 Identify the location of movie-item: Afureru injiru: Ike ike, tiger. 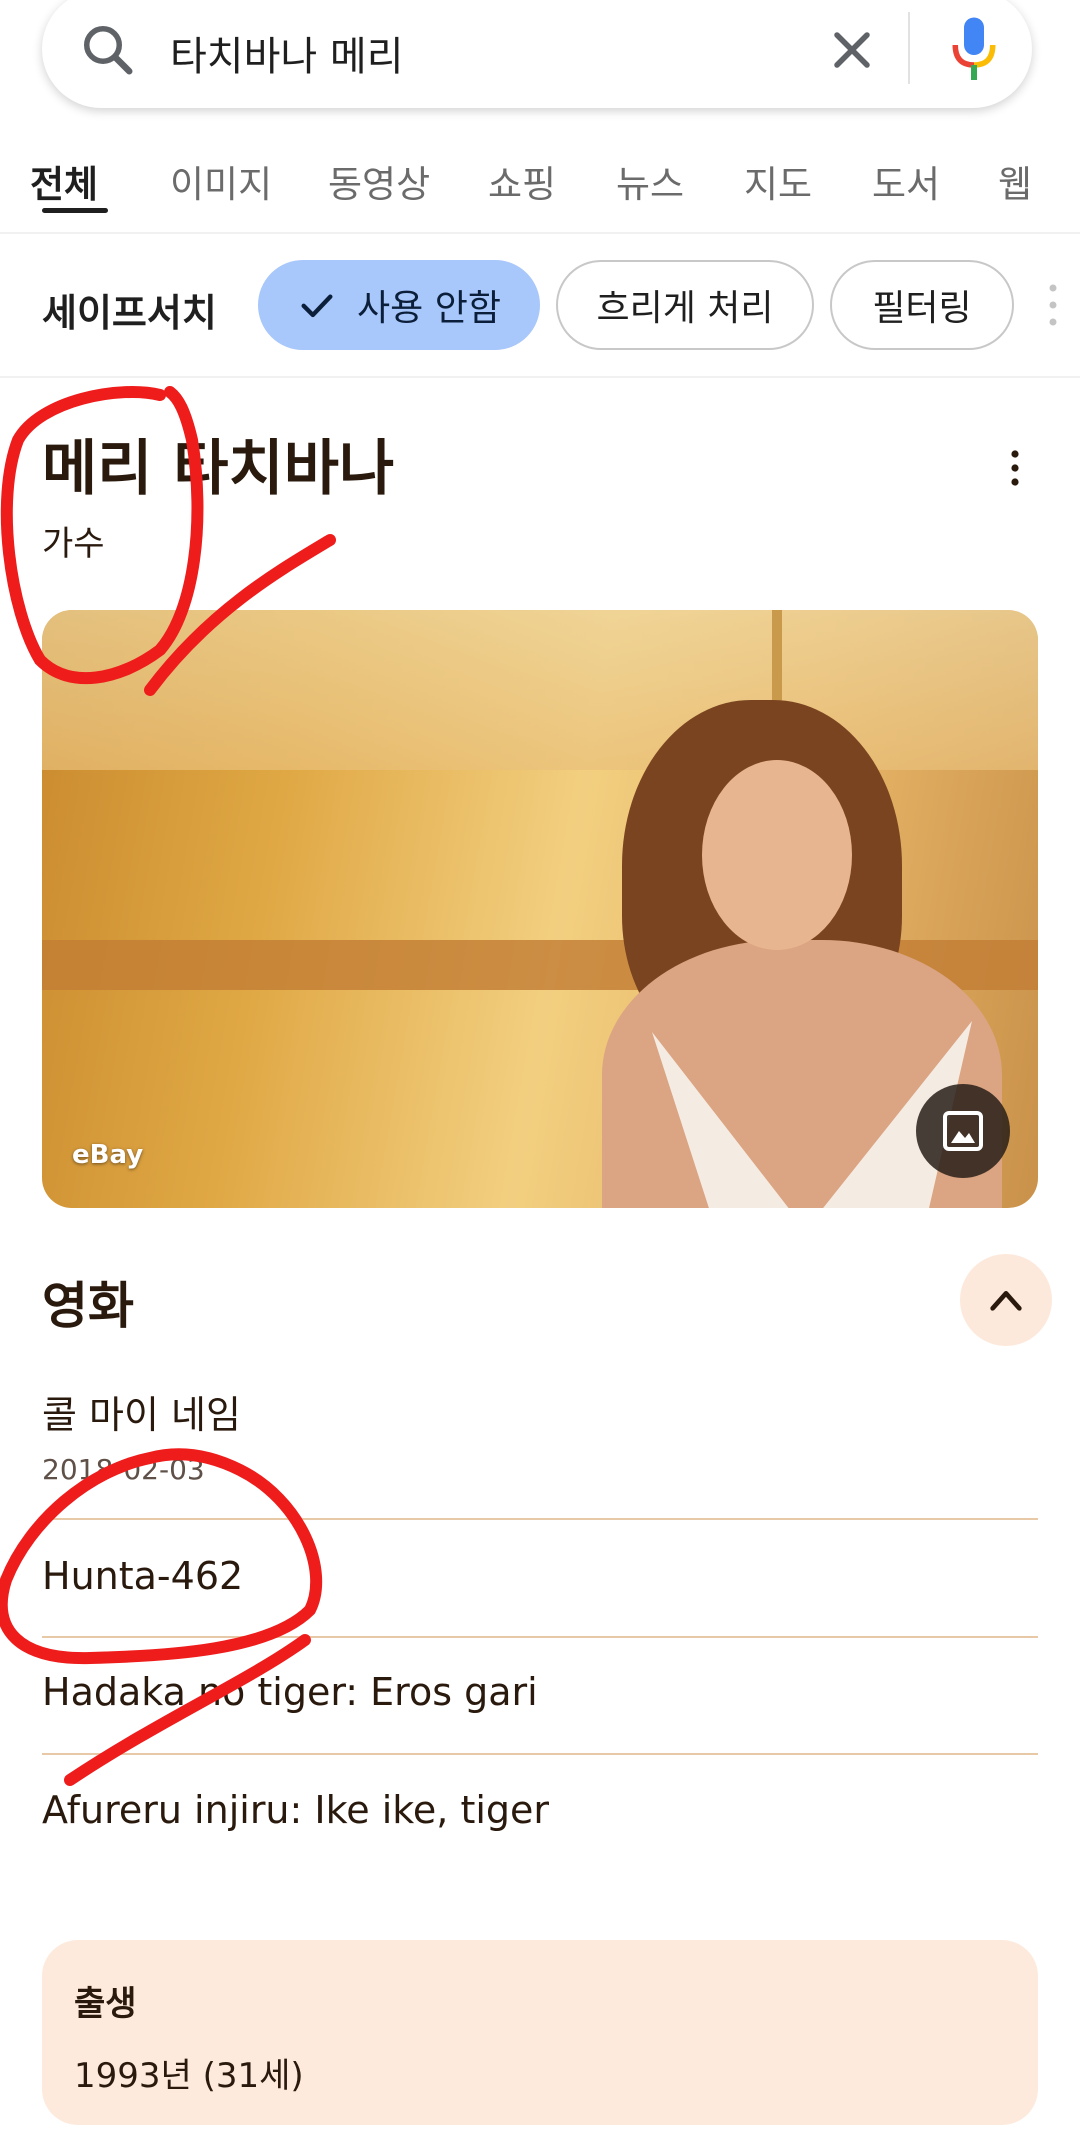
(540, 1810).